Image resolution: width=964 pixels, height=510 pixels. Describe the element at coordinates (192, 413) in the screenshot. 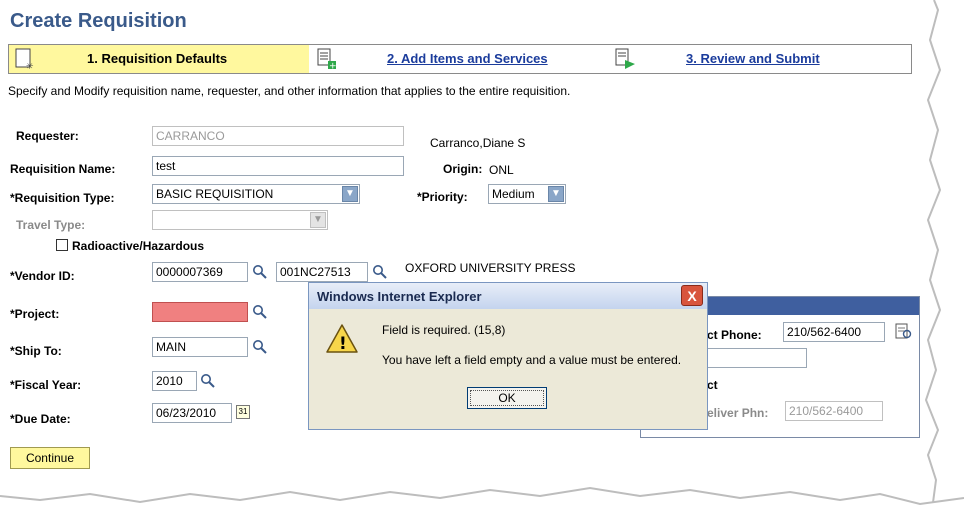

I see `due-date-input: 06/23/2010` at that location.